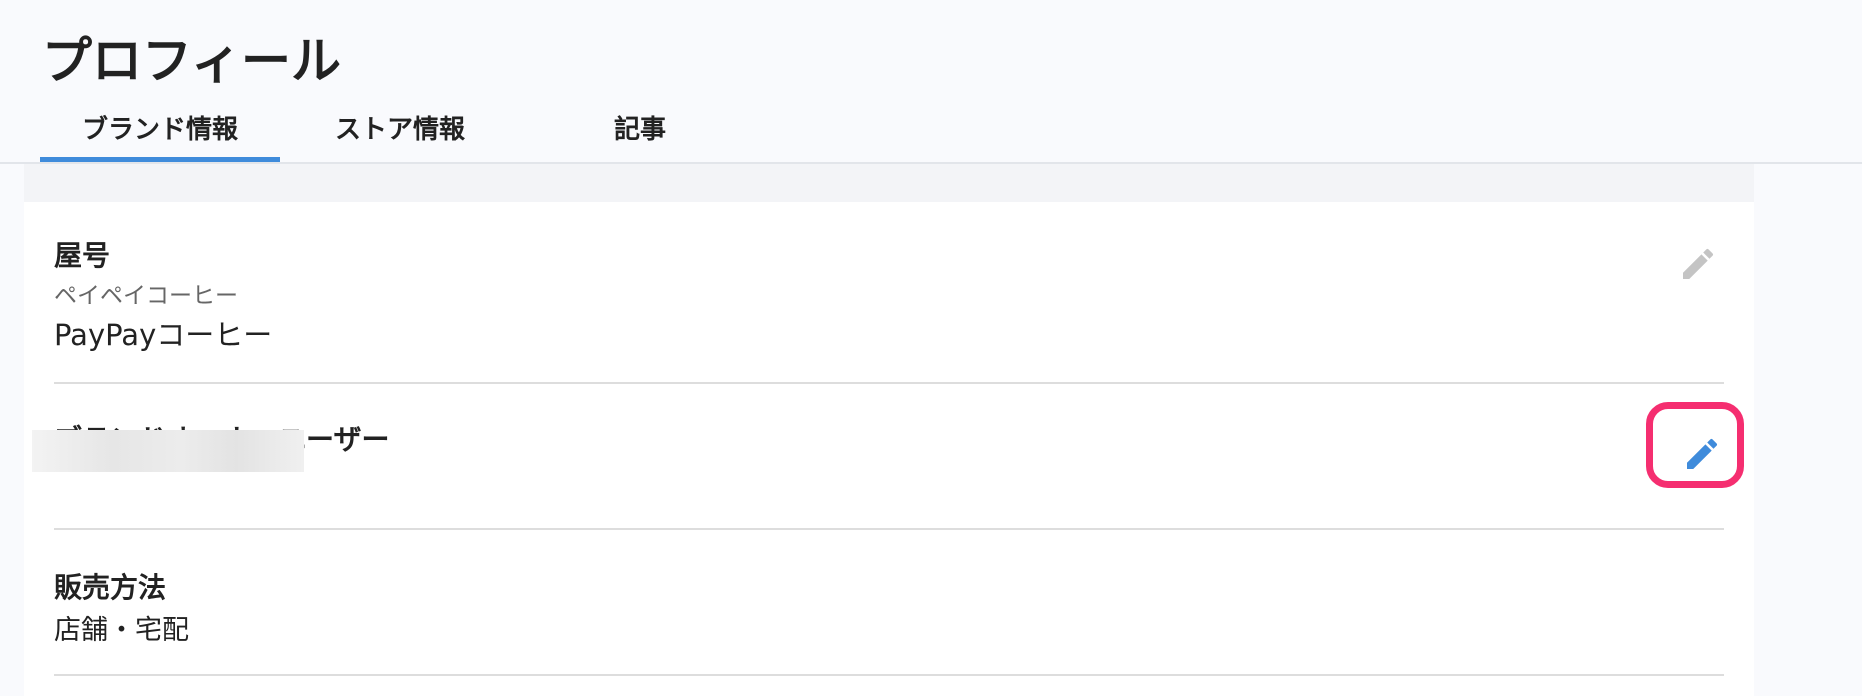  What do you see at coordinates (1695, 445) in the screenshot?
I see `highlight-frame` at bounding box center [1695, 445].